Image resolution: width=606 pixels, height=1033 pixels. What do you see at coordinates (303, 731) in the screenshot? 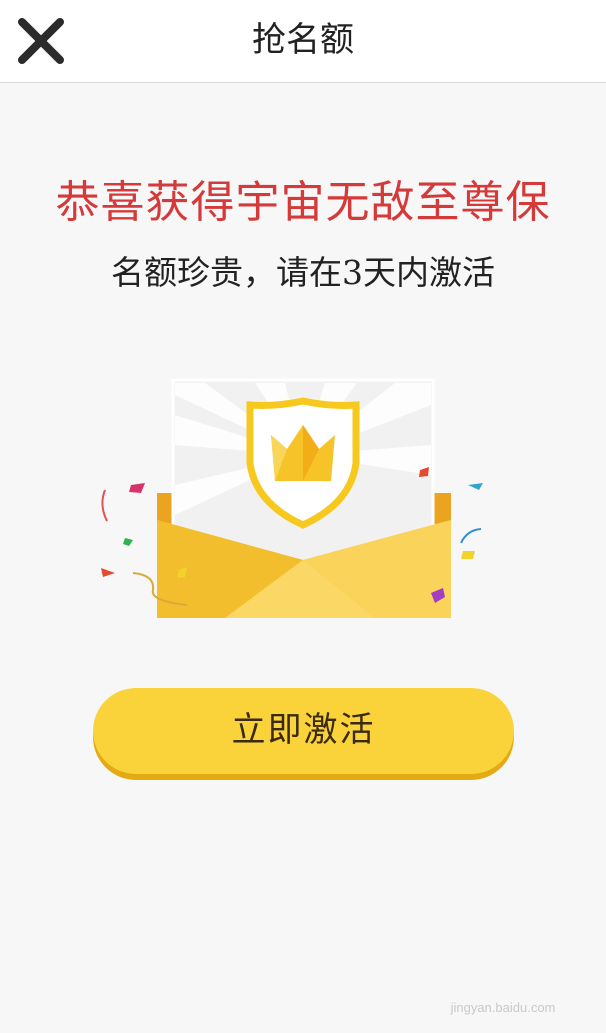
I see `activate-button: 立即激活` at bounding box center [303, 731].